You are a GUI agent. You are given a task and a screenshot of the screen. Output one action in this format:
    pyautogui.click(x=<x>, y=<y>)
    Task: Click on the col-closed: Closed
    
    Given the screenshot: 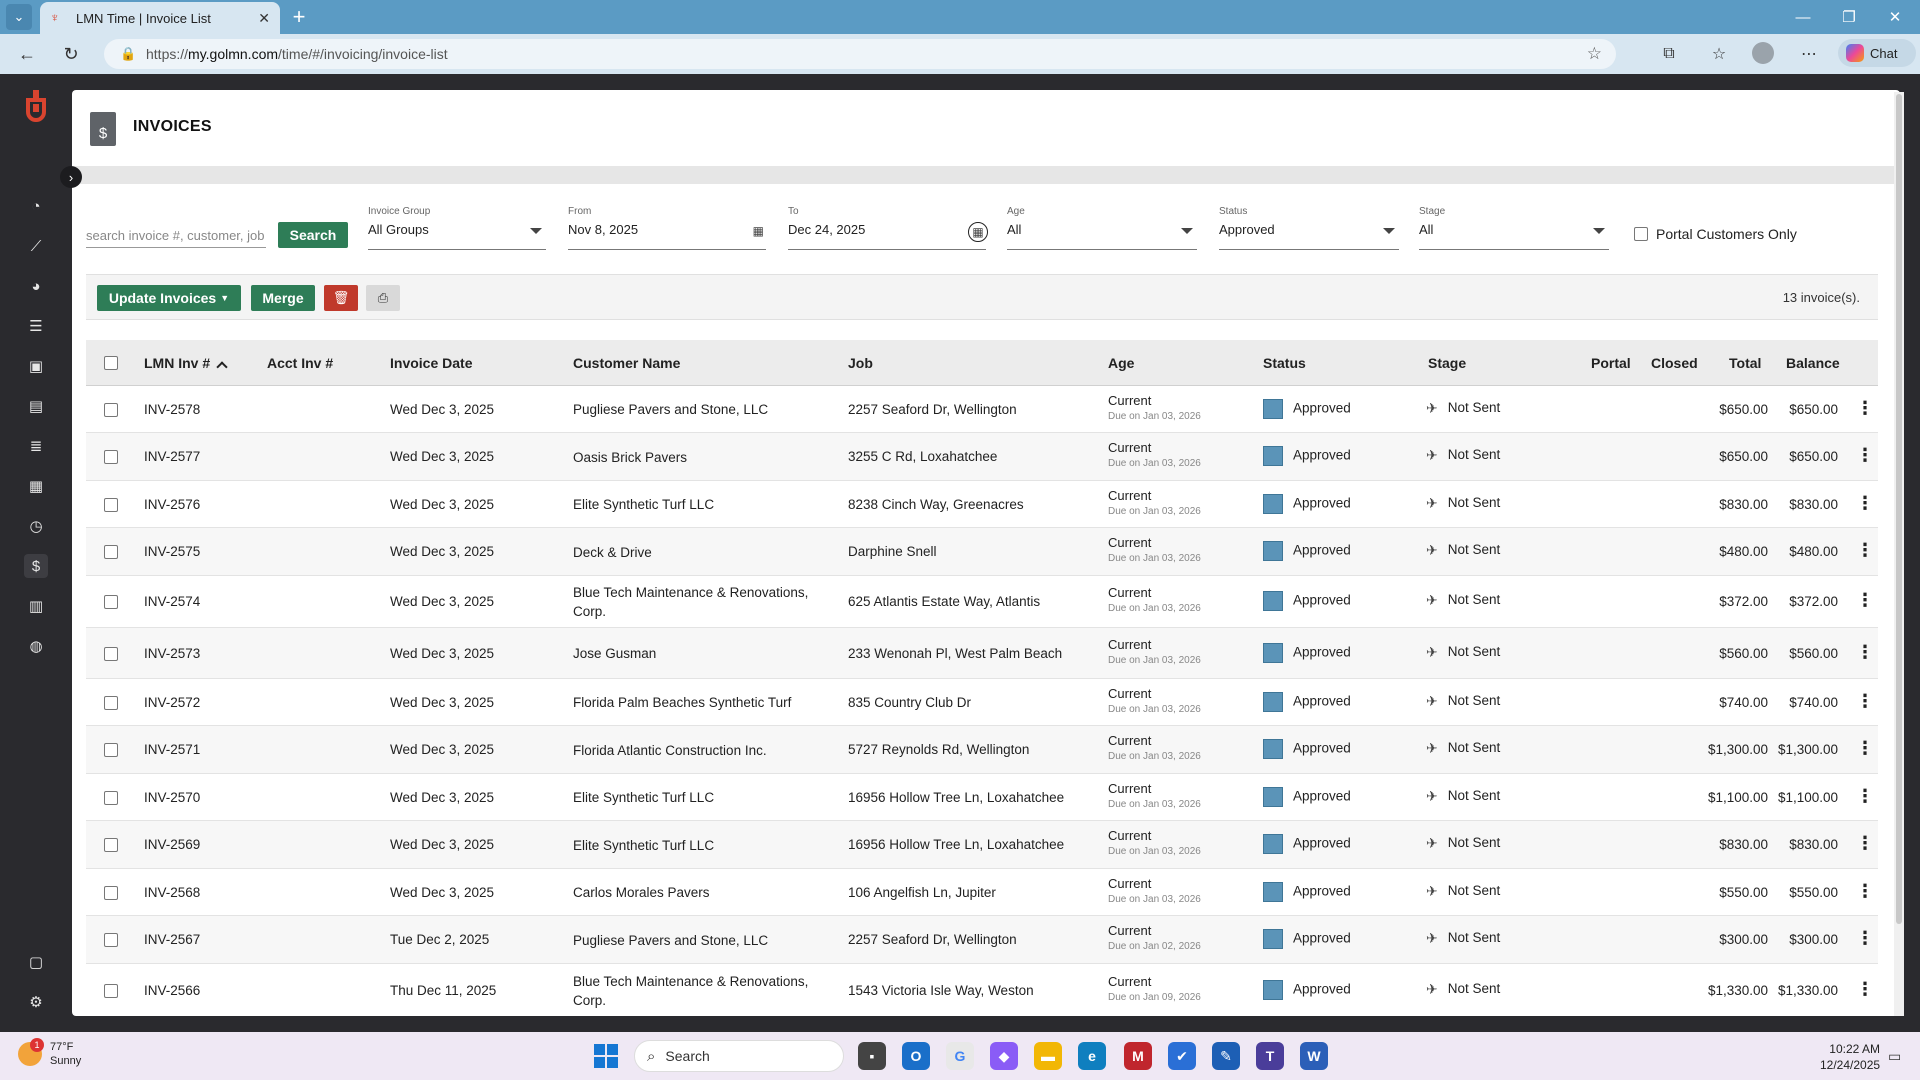 What is the action you would take?
    pyautogui.click(x=1674, y=363)
    